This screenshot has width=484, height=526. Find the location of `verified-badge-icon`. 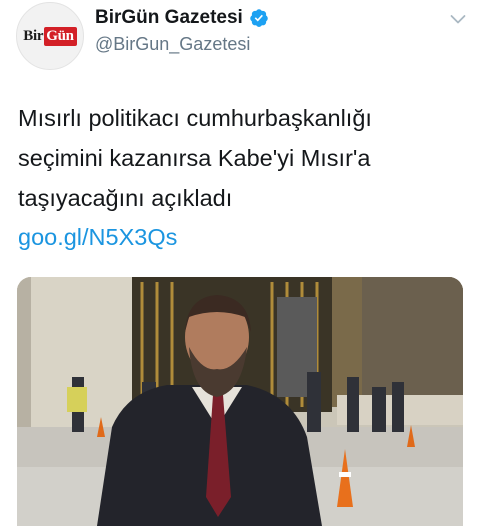

verified-badge-icon is located at coordinates (259, 18).